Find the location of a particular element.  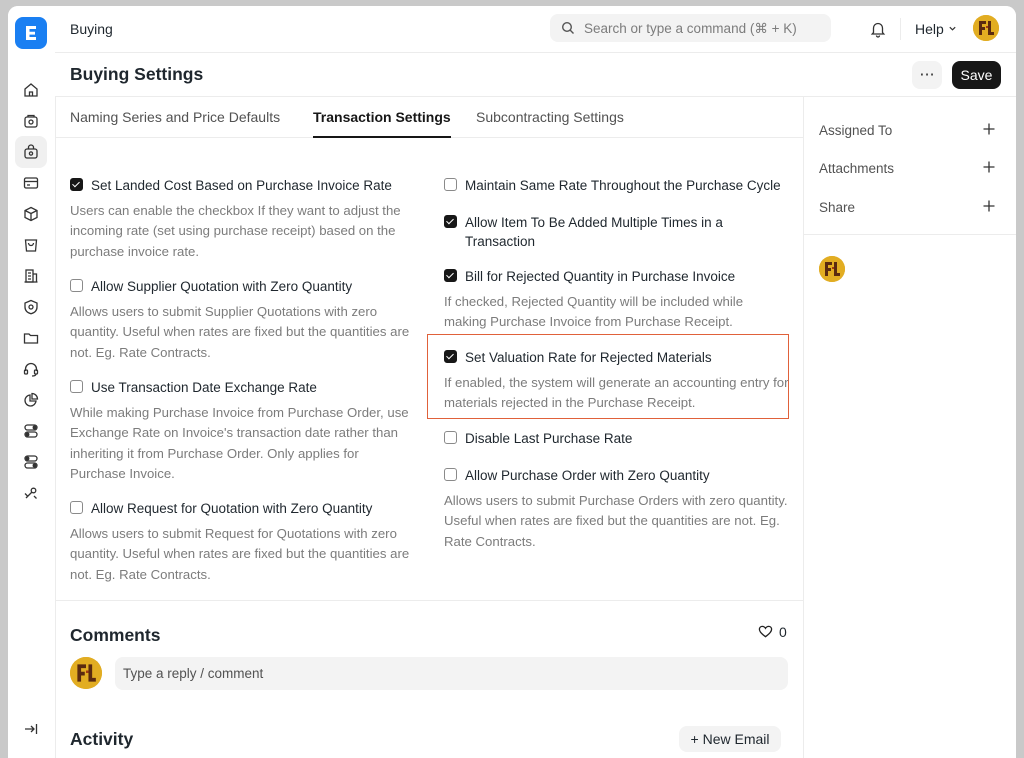

stock-icon is located at coordinates (31, 214).